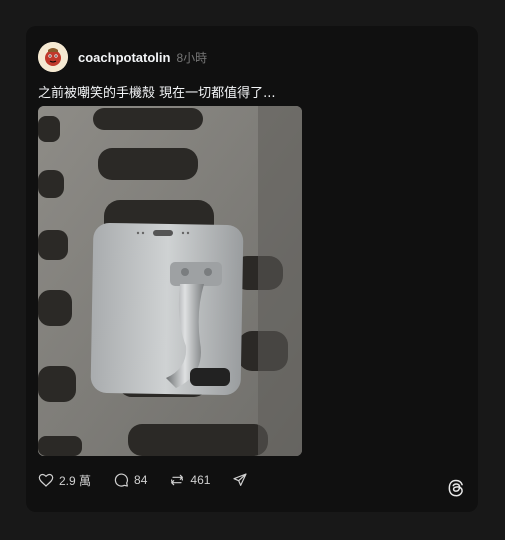 Image resolution: width=505 pixels, height=540 pixels. What do you see at coordinates (192, 57) in the screenshot?
I see `post-time: 8小時` at bounding box center [192, 57].